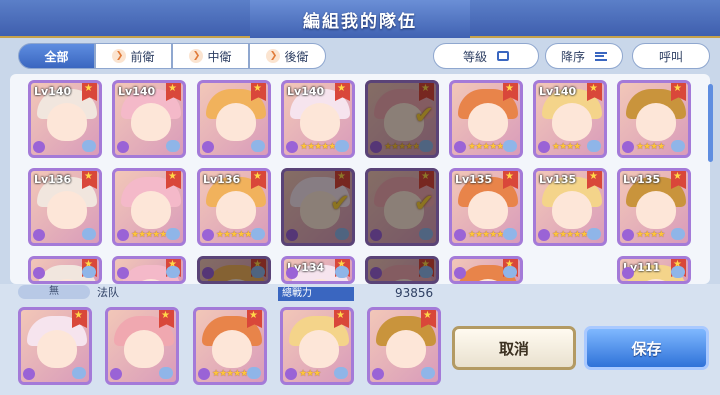 The width and height of the screenshot is (720, 395). Describe the element at coordinates (108, 292) in the screenshot. I see `team-name: 法队` at that location.